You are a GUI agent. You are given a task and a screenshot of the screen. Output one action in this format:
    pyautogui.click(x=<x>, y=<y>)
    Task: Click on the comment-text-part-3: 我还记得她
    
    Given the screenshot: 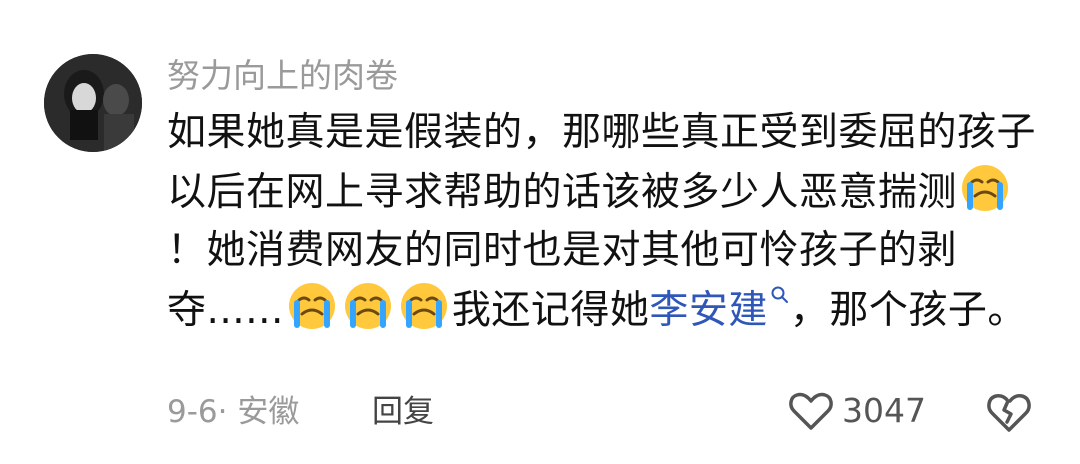 What is the action you would take?
    pyautogui.click(x=550, y=310)
    